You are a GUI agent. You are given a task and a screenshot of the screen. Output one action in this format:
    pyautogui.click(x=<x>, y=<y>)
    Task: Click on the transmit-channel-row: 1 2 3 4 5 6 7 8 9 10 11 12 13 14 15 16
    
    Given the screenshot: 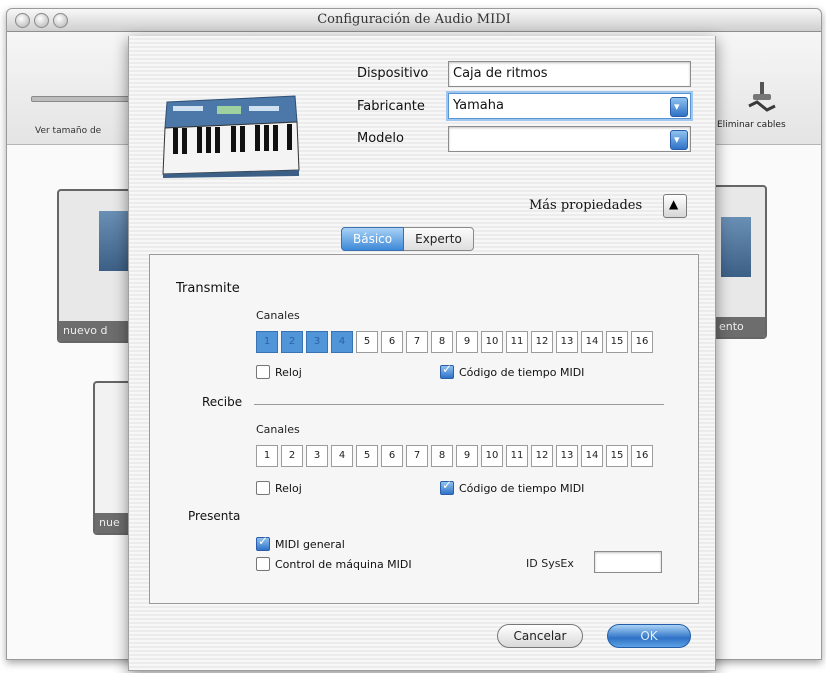 What is the action you would take?
    pyautogui.click(x=456, y=342)
    